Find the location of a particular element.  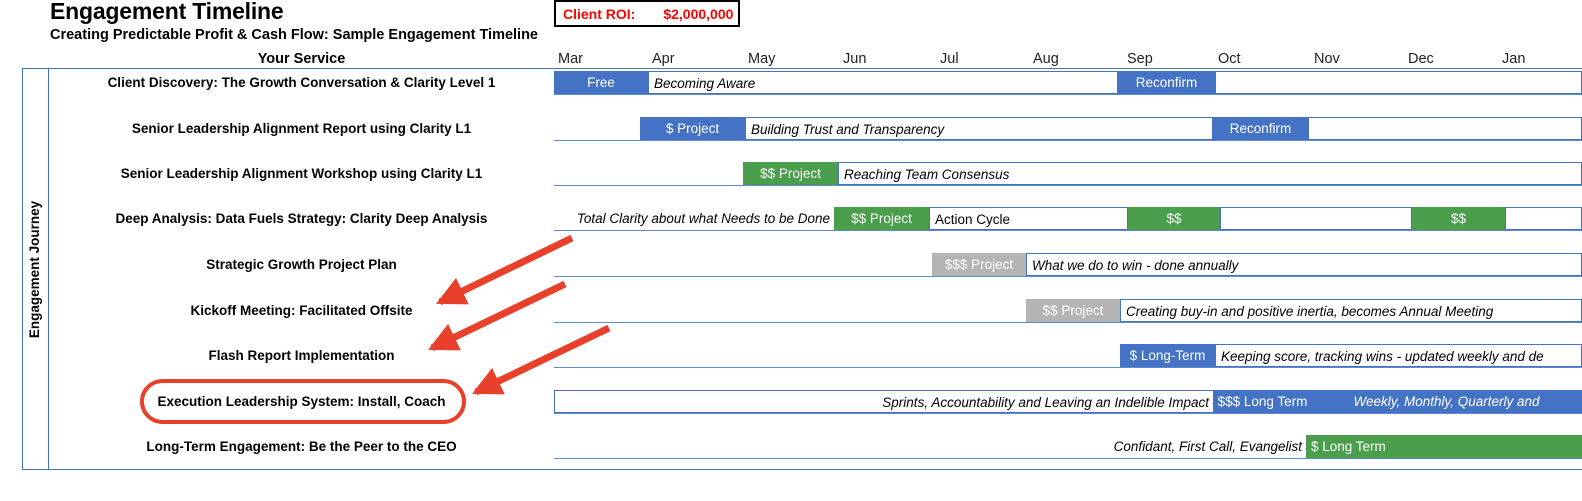

row-service-label: Kickoff Meeting: Facilitated Offsite is located at coordinates (301, 310).